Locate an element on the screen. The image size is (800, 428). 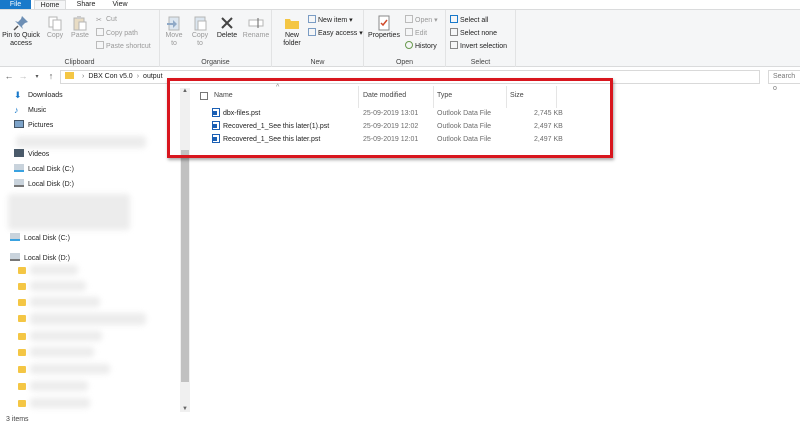
copy-to-button: Copy to is located at coordinates (200, 31).